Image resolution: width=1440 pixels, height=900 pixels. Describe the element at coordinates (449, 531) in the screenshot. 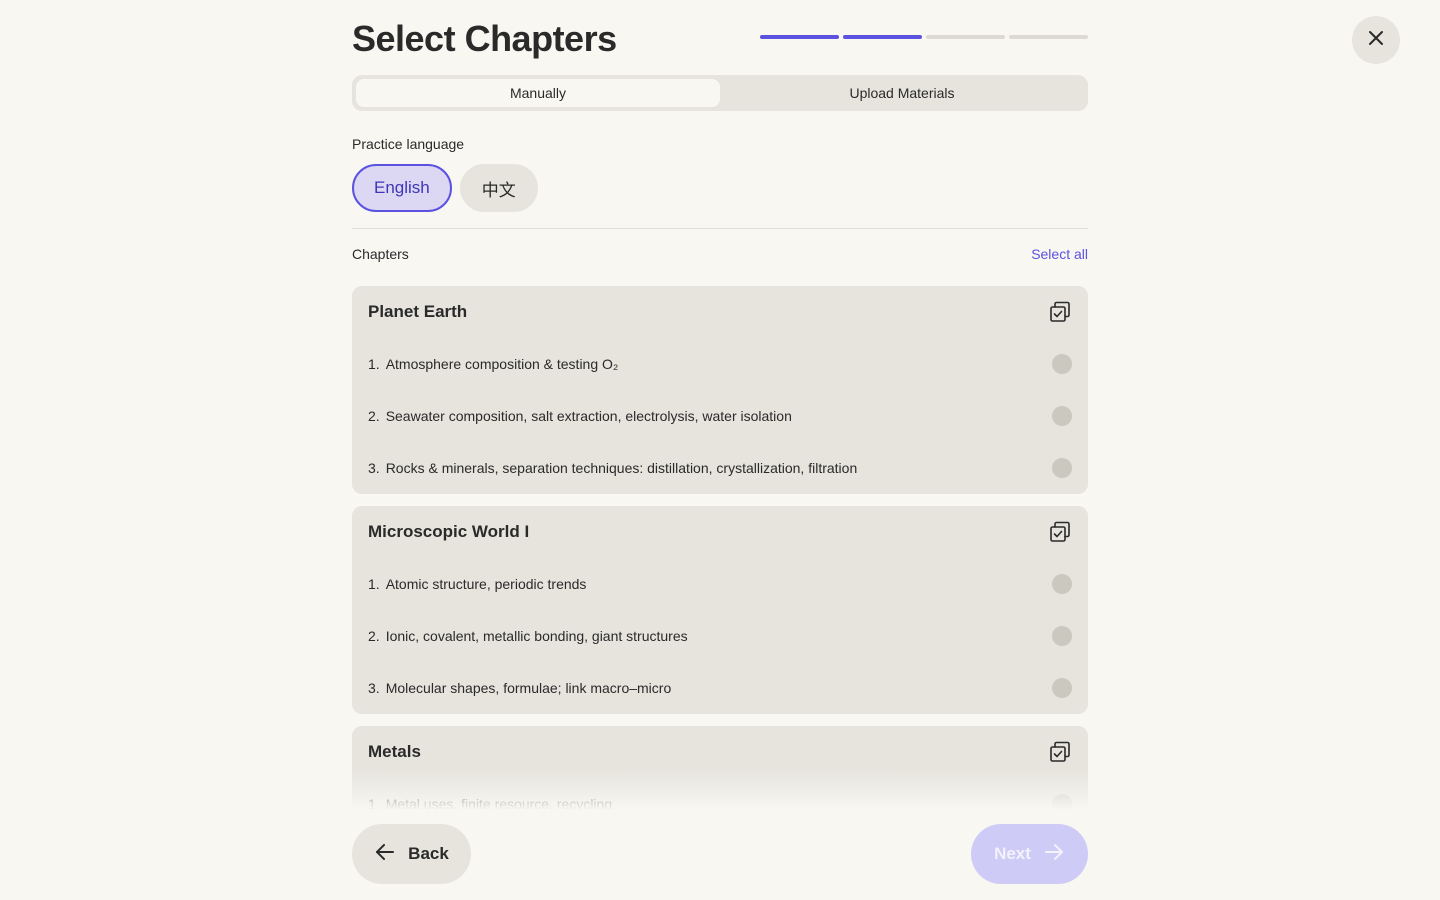

I see `chapter-group-title: Microscopic World I` at that location.